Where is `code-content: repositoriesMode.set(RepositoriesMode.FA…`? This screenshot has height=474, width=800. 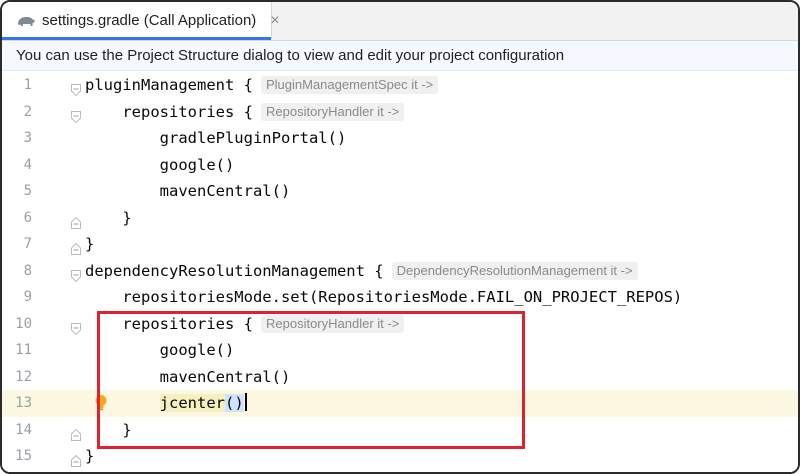
code-content: repositoriesMode.set(RepositoriesMode.FA… is located at coordinates (384, 297).